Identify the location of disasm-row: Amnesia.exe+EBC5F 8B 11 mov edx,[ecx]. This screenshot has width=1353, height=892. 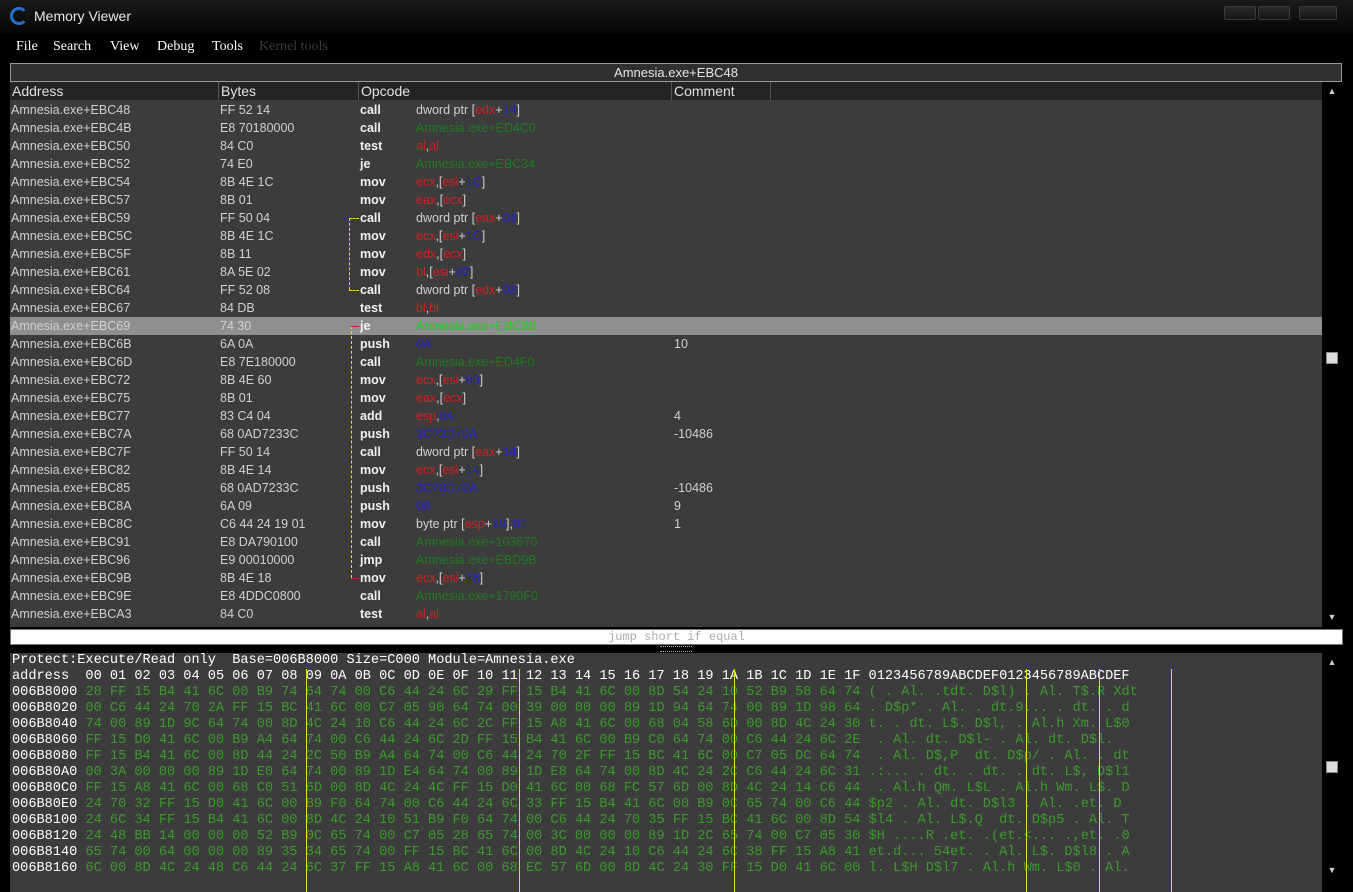
(666, 254).